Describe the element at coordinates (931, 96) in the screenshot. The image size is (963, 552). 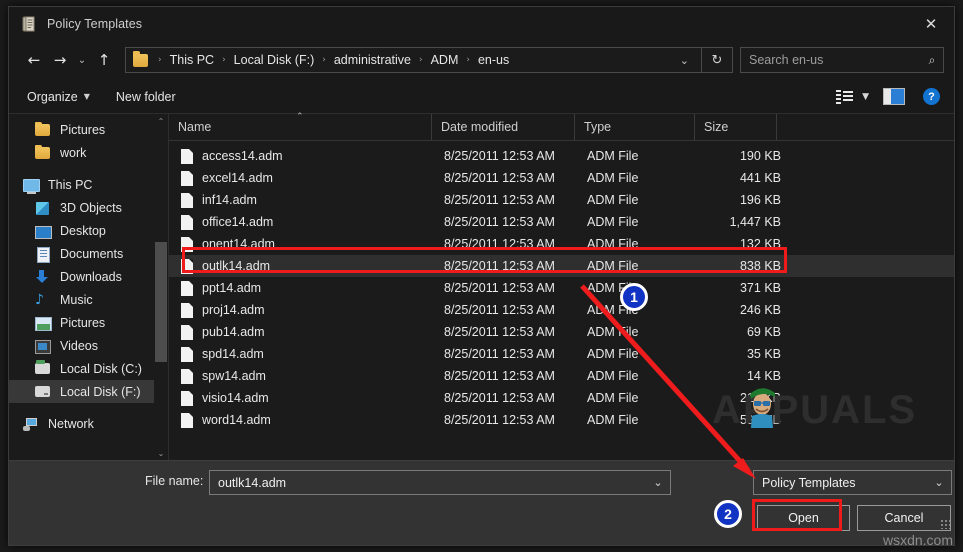
I see `help-icon: ?` at that location.